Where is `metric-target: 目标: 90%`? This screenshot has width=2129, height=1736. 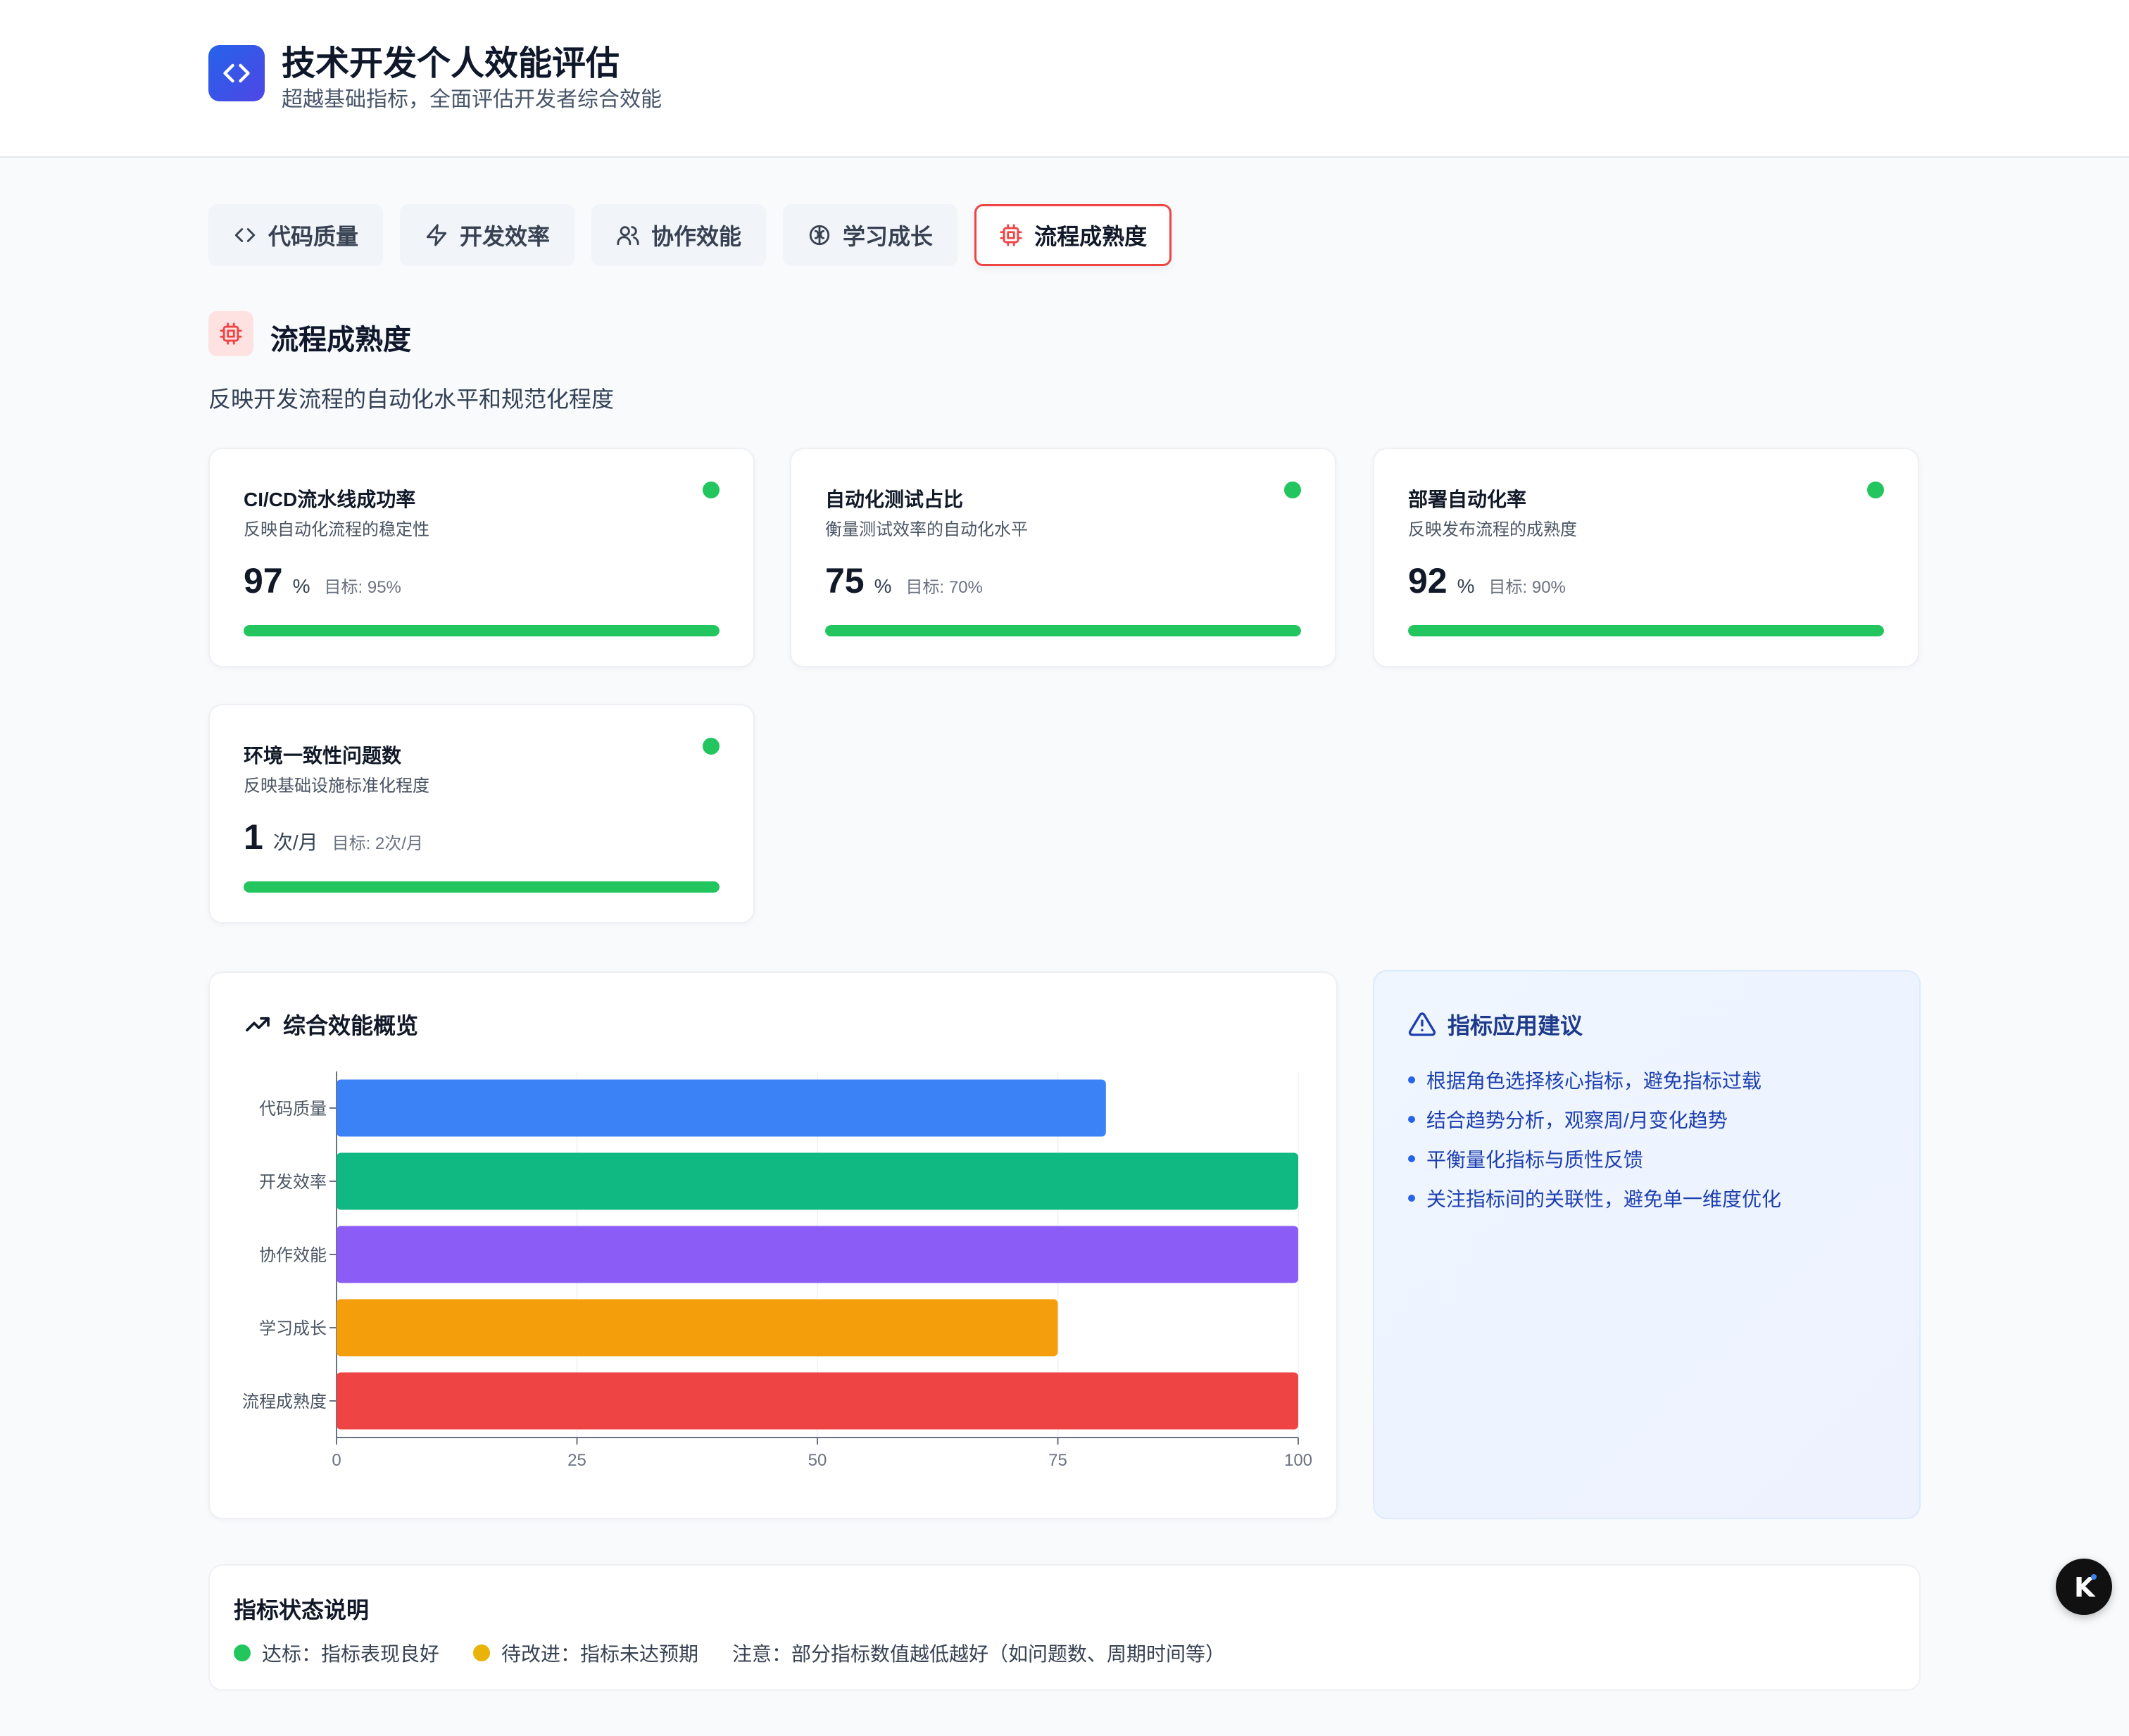
metric-target: 目标: 90% is located at coordinates (1527, 587).